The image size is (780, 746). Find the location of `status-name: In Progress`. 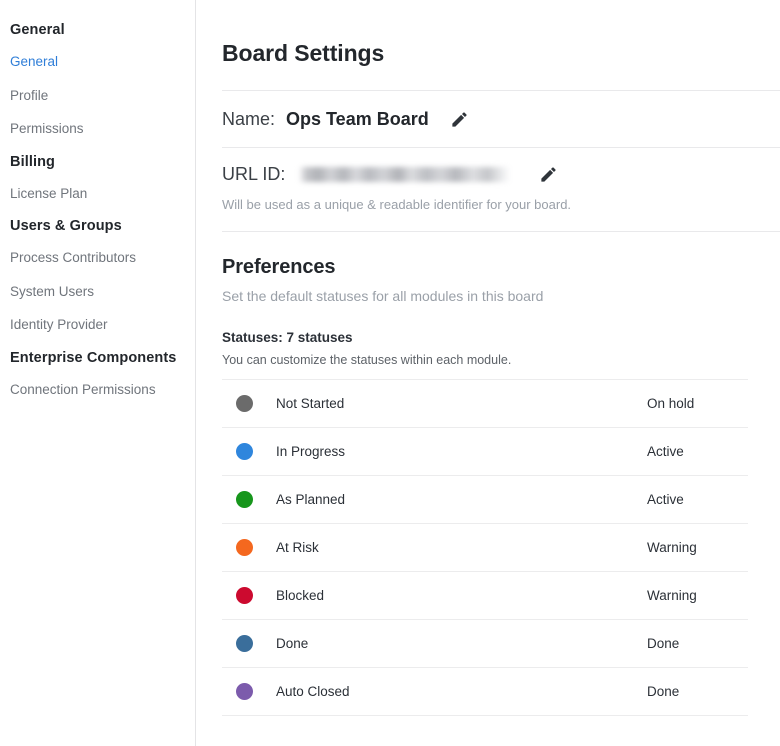

status-name: In Progress is located at coordinates (311, 451).